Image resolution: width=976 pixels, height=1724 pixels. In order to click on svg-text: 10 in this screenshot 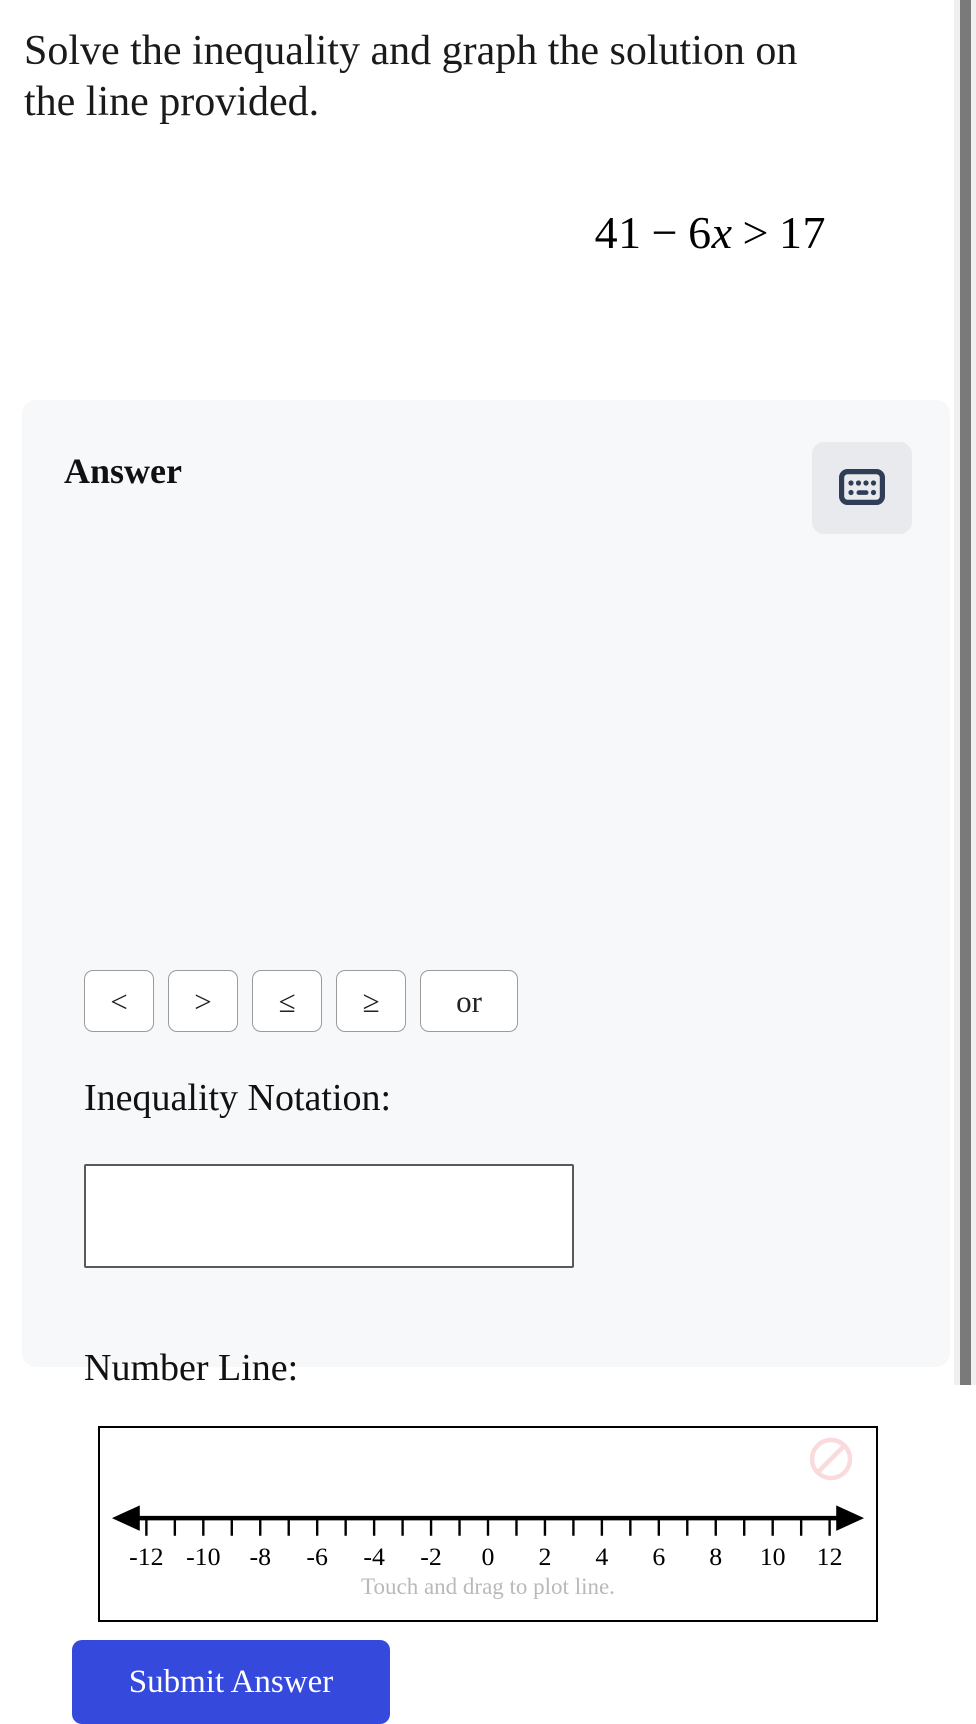, I will do `click(773, 1556)`.